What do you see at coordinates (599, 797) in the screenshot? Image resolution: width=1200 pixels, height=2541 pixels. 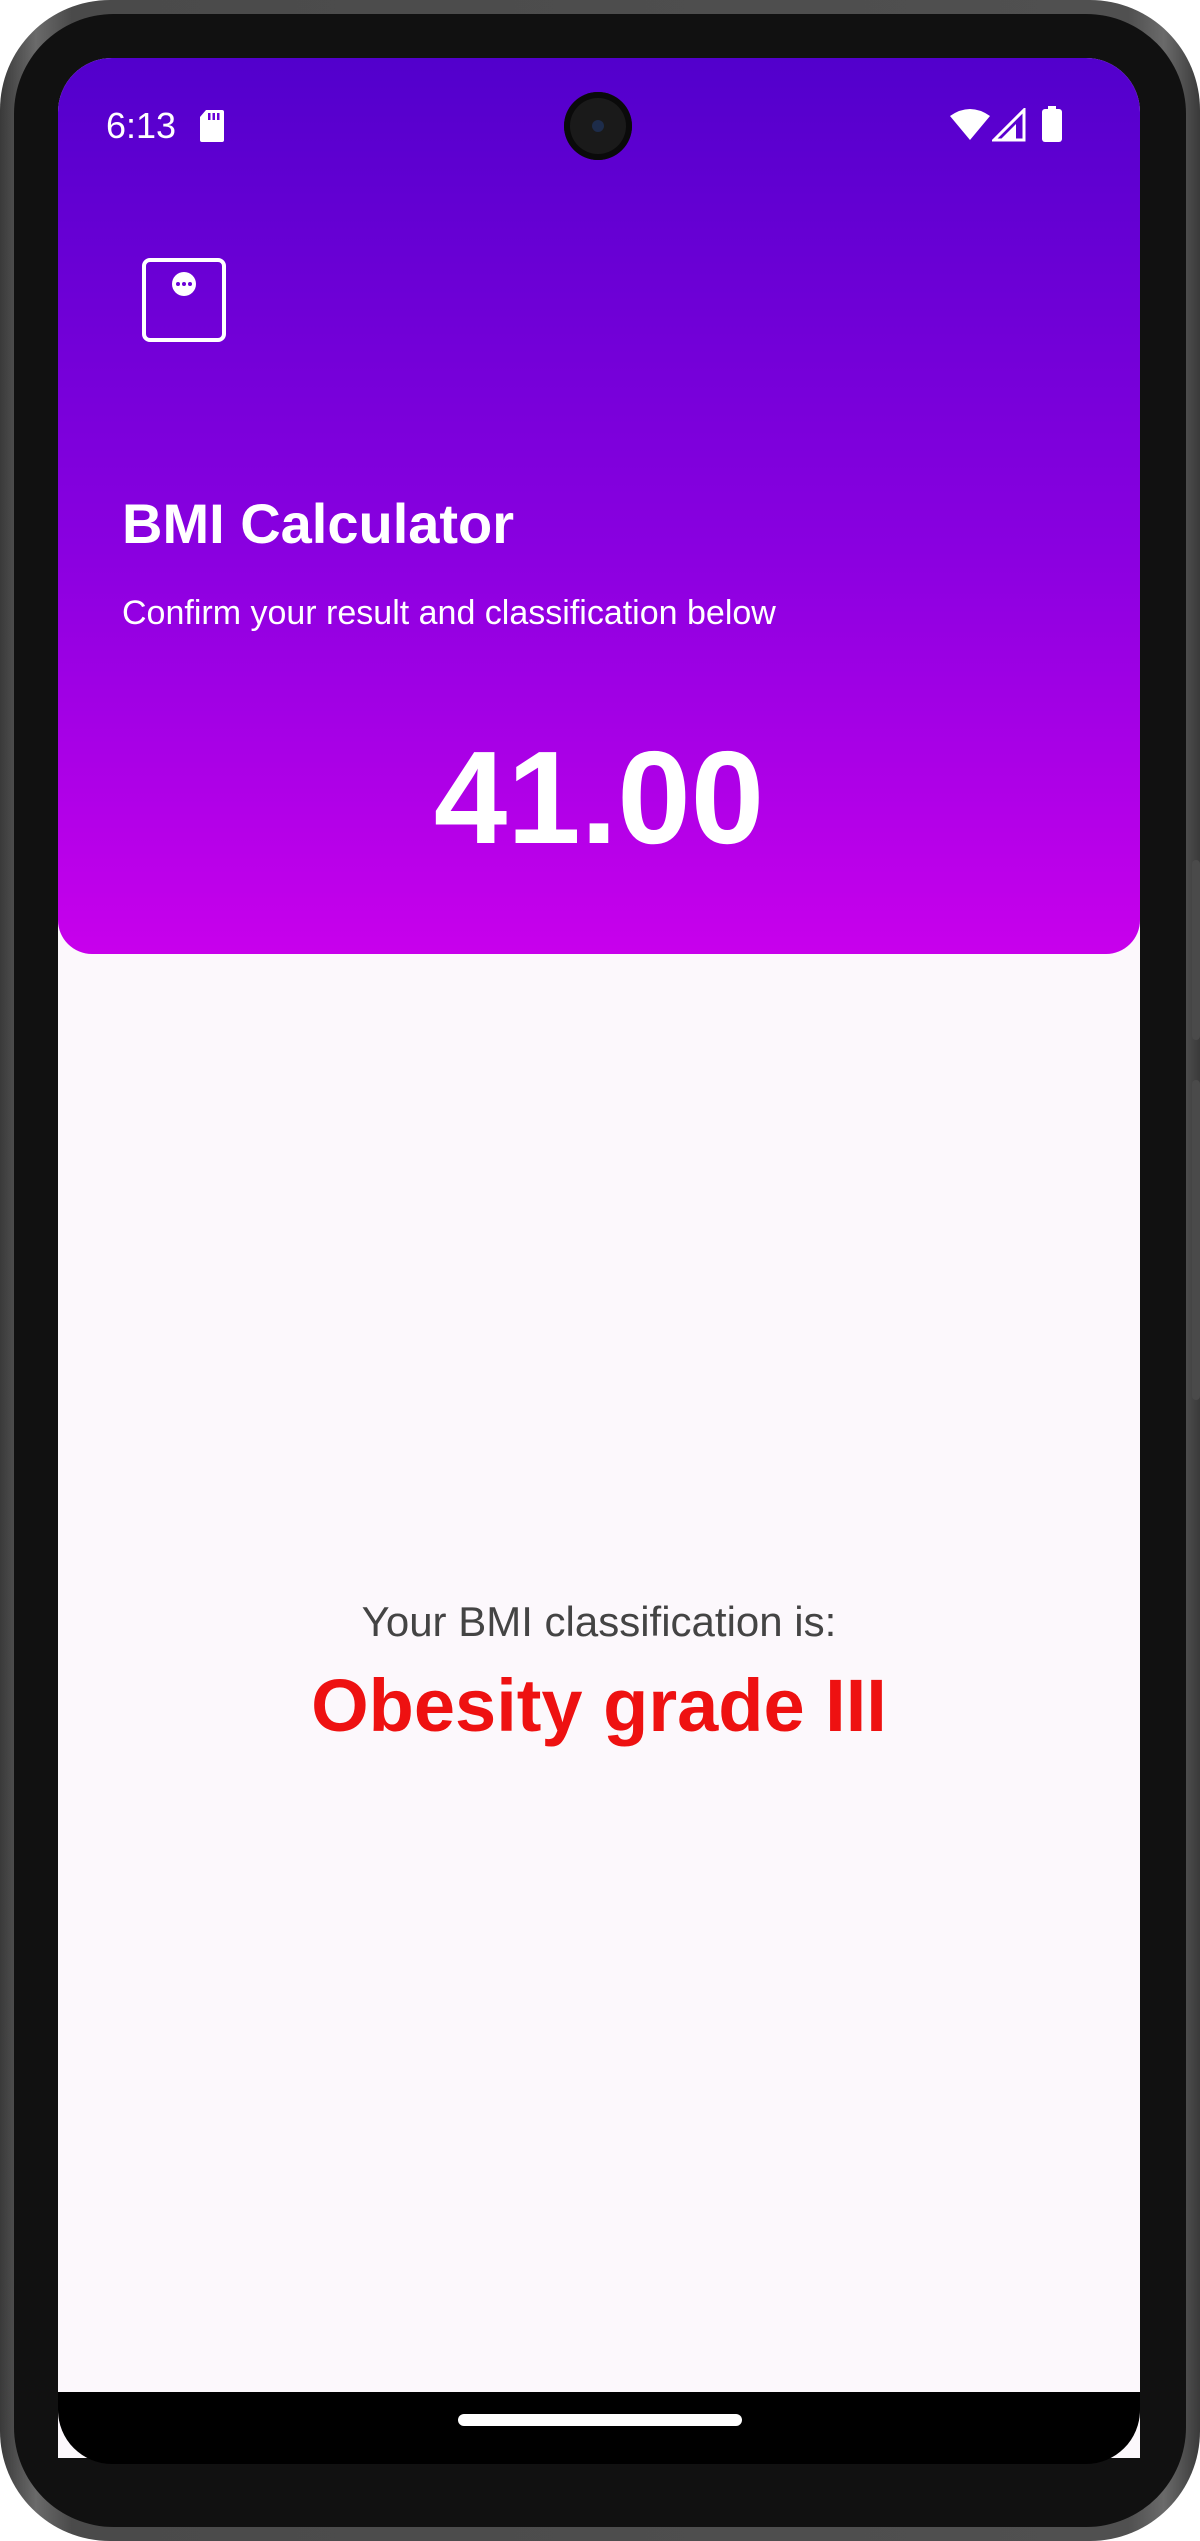 I see `bmi-value: 41.00` at bounding box center [599, 797].